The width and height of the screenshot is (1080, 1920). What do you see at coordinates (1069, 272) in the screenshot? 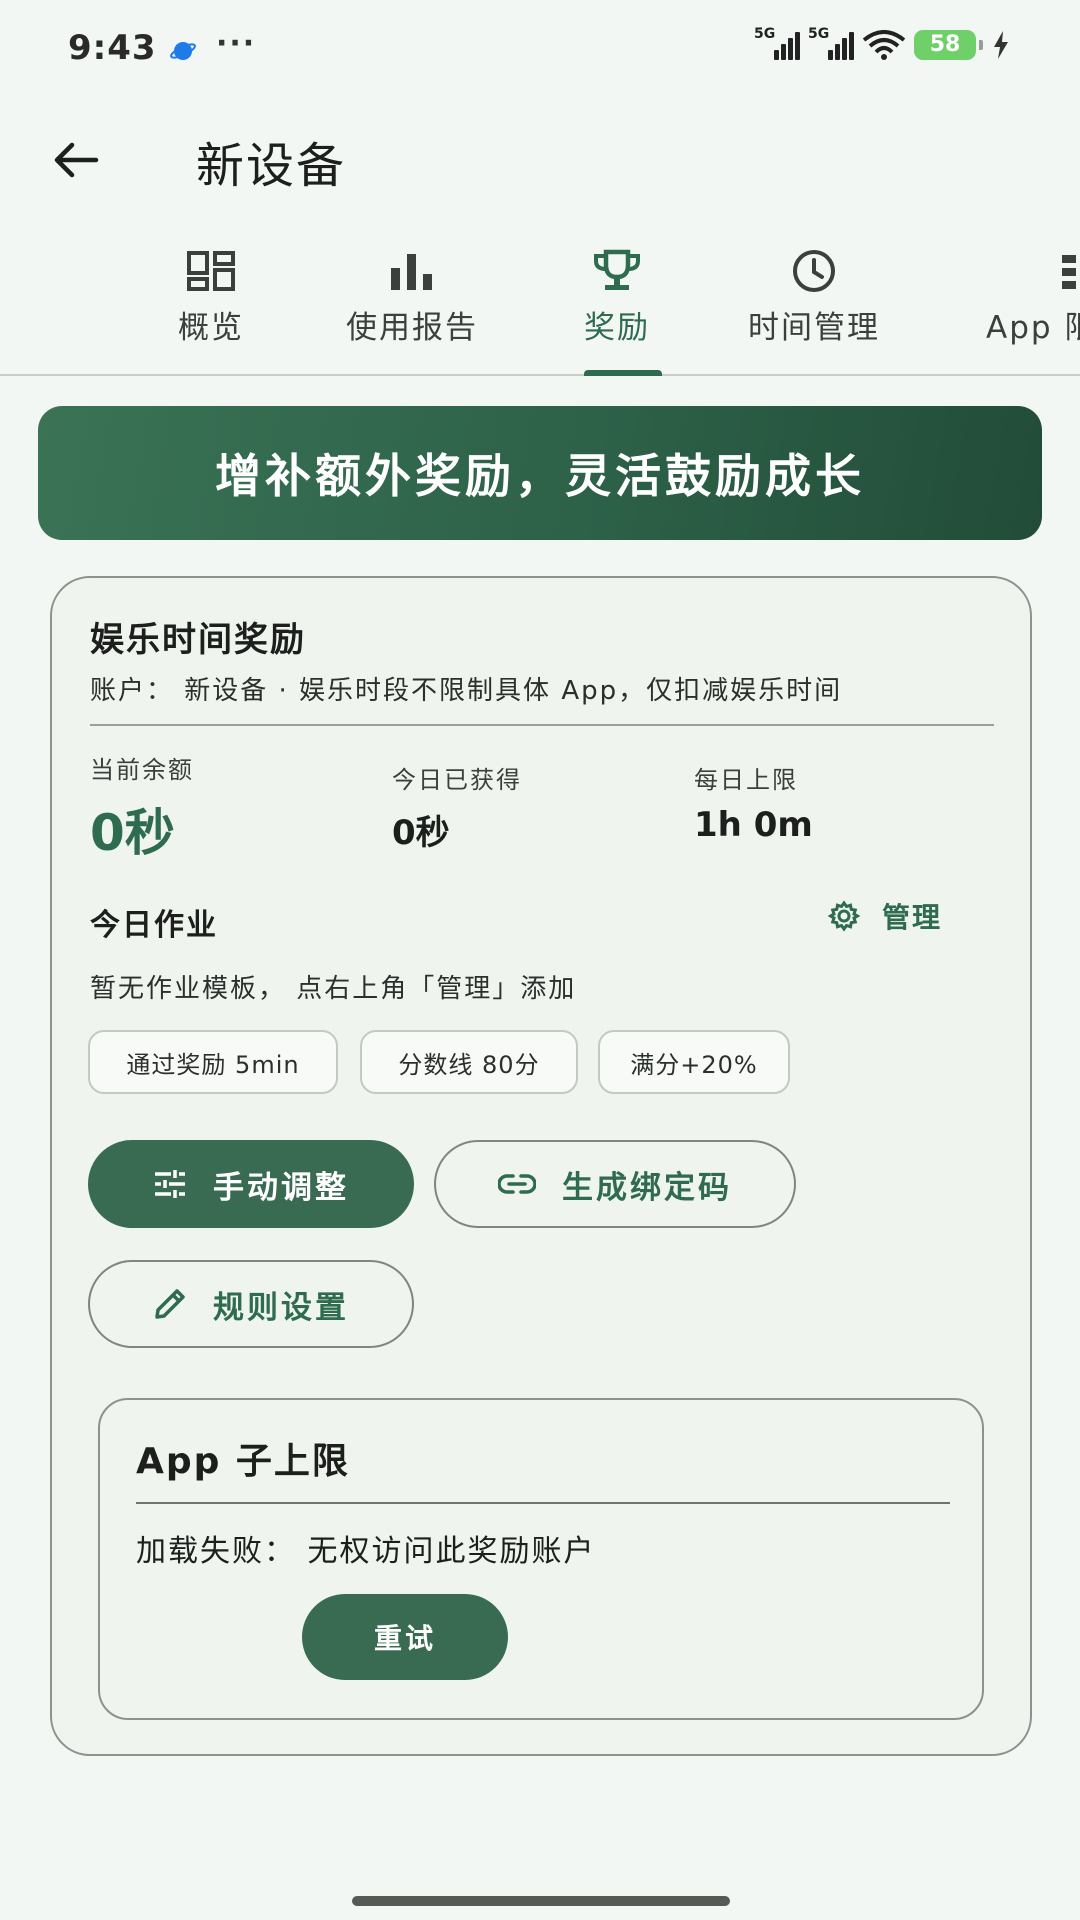
I see `list-icon` at bounding box center [1069, 272].